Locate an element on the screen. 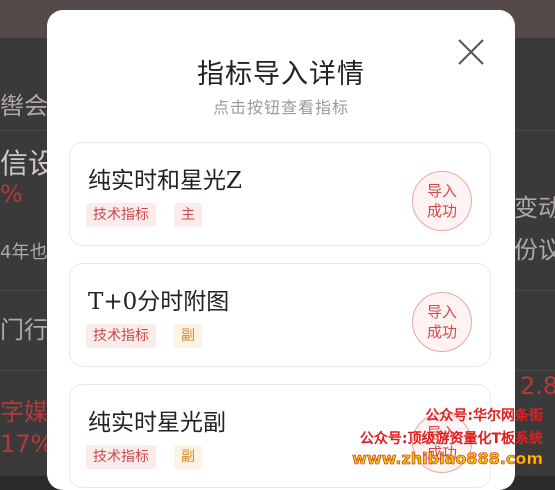  dialog-title: 指标导入详情 is located at coordinates (281, 74).